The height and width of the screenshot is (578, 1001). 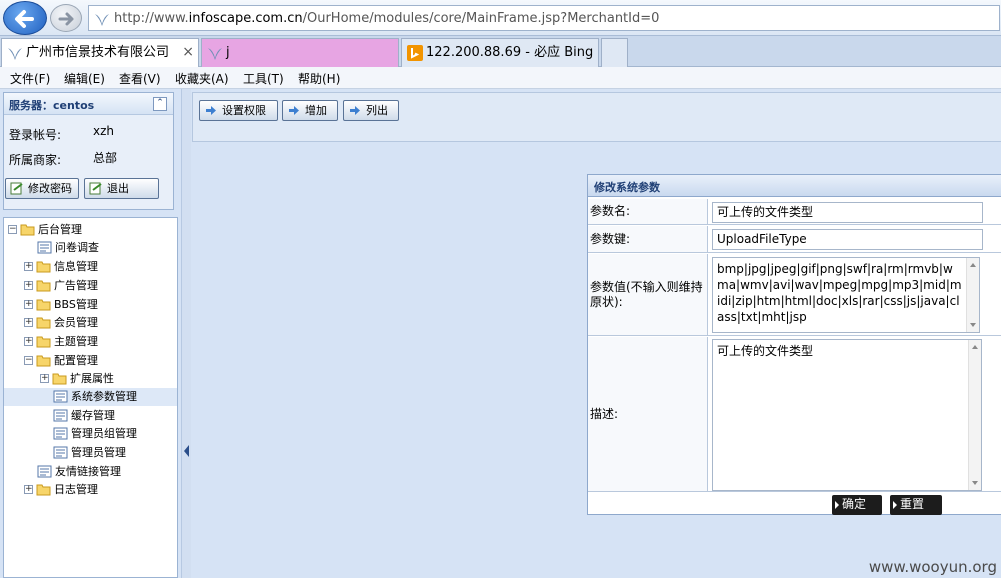 What do you see at coordinates (510, 52) in the screenshot?
I see `tab-label: 122.200.88.69 - 必应 Bing` at bounding box center [510, 52].